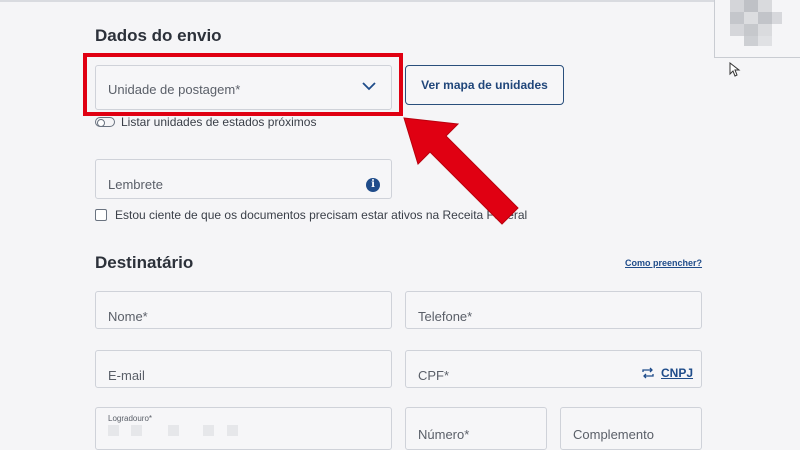 The height and width of the screenshot is (450, 800). Describe the element at coordinates (648, 373) in the screenshot. I see `swap-arrows-icon` at that location.